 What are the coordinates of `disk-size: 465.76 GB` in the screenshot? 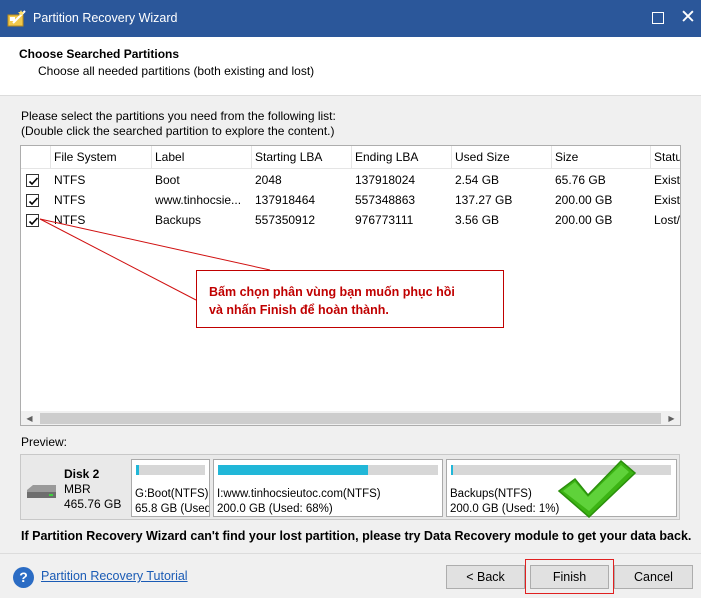 It's located at (93, 504).